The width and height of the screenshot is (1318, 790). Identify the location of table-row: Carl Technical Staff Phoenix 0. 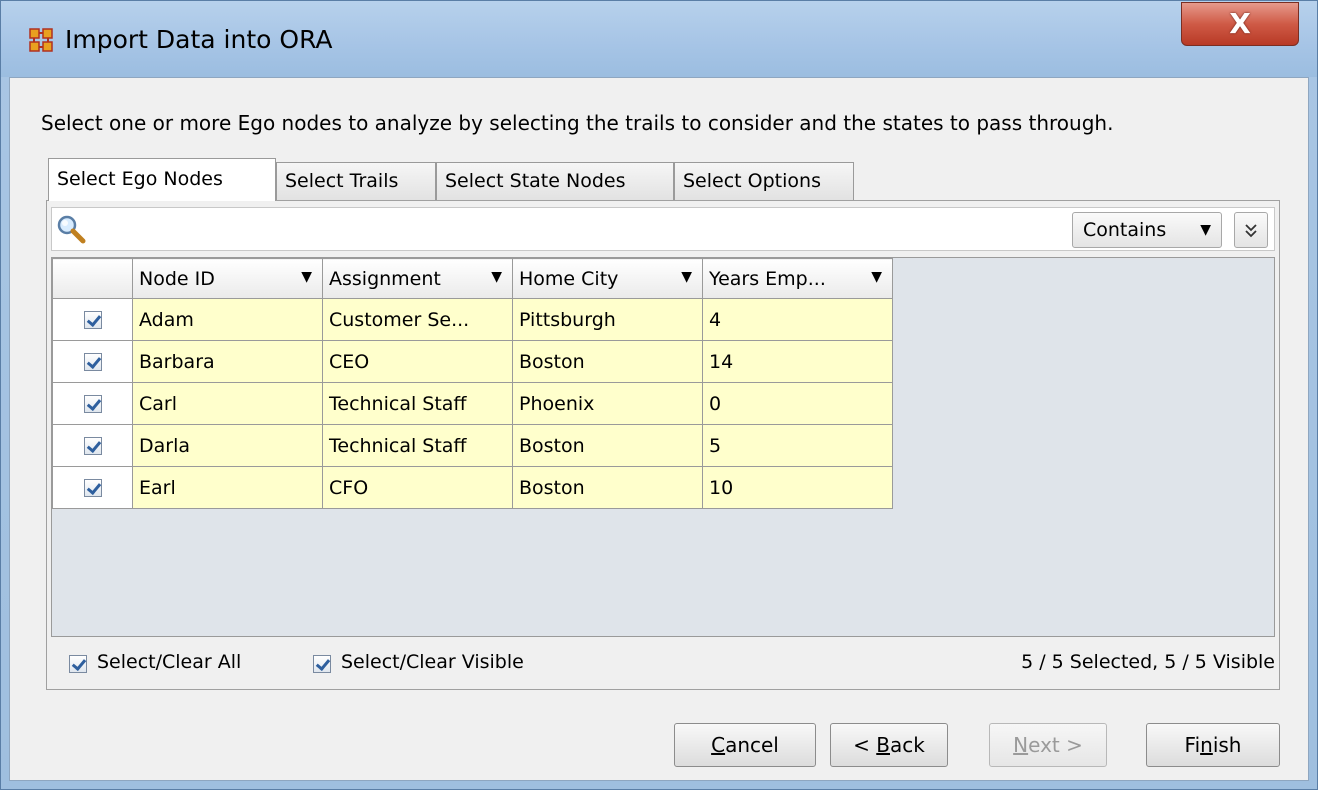
(472, 403).